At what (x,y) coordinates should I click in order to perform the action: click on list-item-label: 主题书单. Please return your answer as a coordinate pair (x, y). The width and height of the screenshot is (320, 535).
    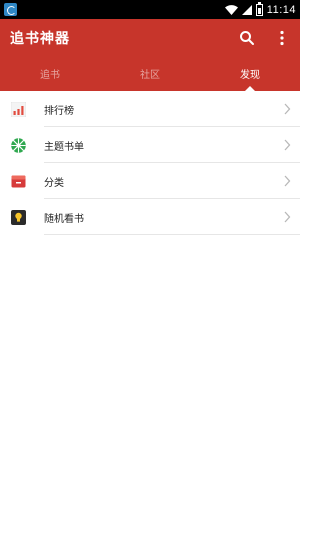
    Looking at the image, I should click on (64, 147).